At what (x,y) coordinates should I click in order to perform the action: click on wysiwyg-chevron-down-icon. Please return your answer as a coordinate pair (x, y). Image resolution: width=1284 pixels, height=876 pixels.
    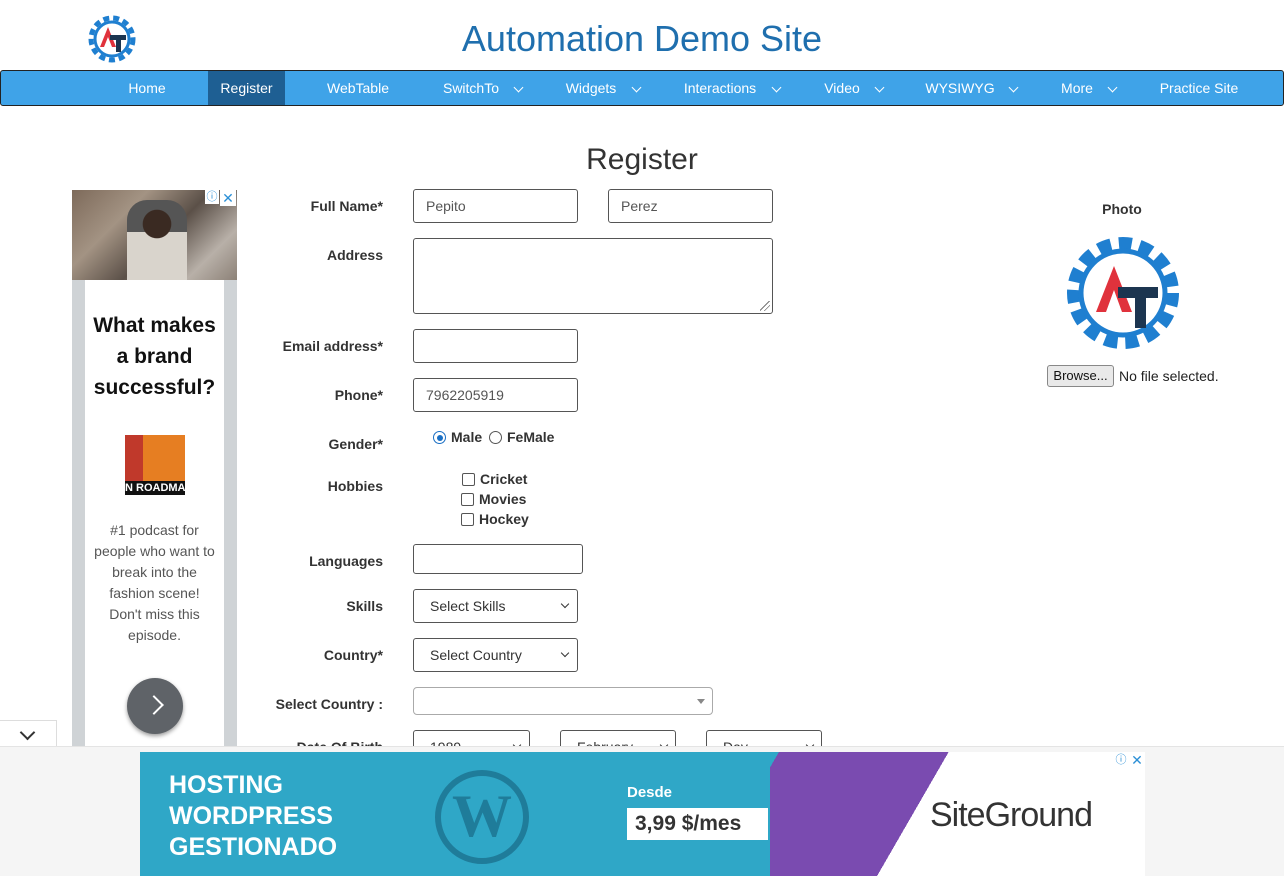
    Looking at the image, I should click on (1013, 87).